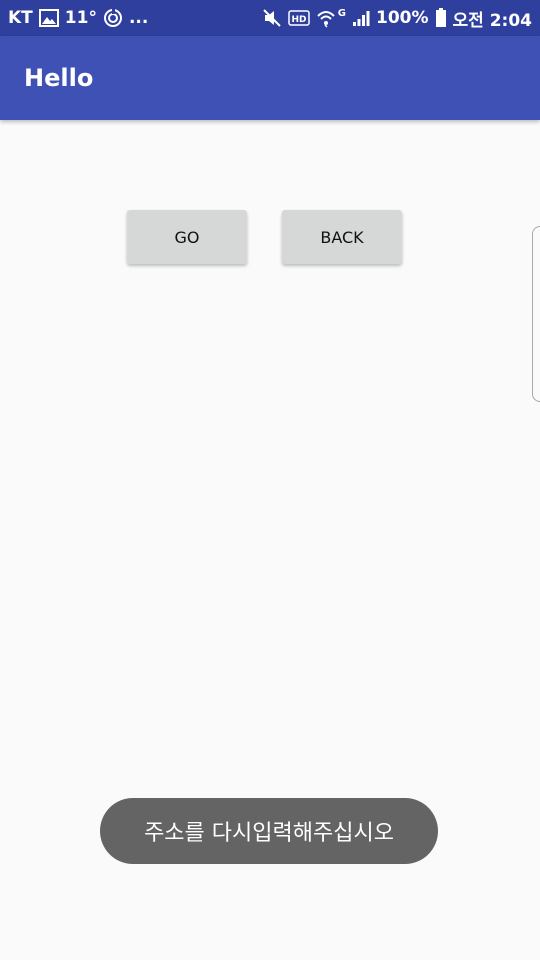 The height and width of the screenshot is (960, 540). I want to click on back-button: BACK, so click(342, 237).